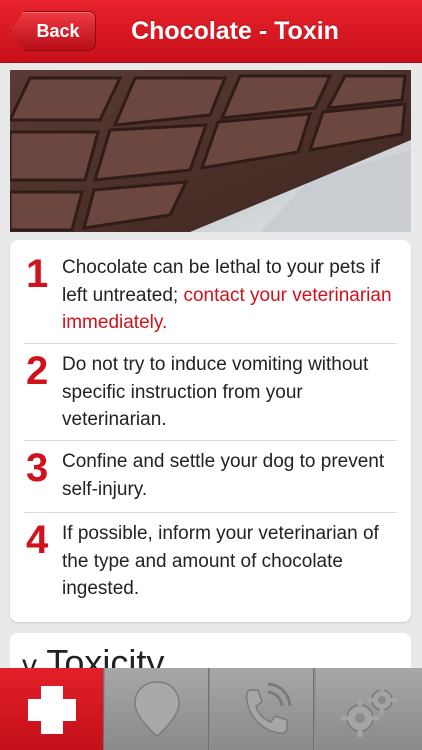 This screenshot has width=422, height=750. I want to click on tab-bar, so click(211, 709).